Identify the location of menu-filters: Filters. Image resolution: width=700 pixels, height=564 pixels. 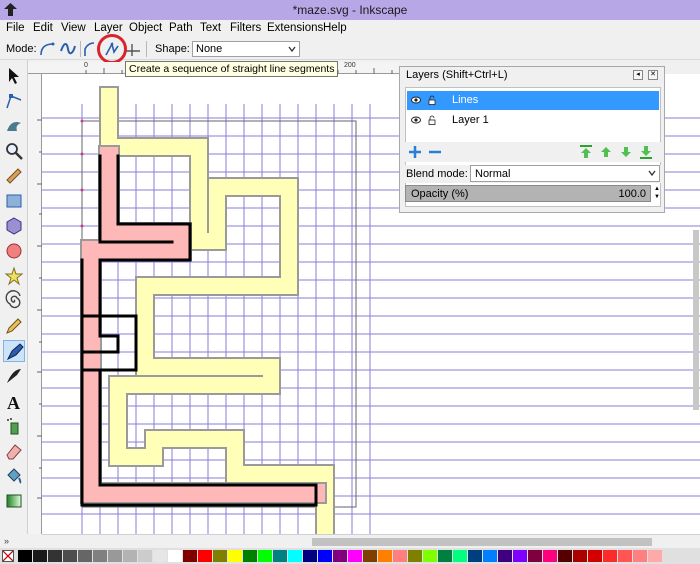
(245, 28).